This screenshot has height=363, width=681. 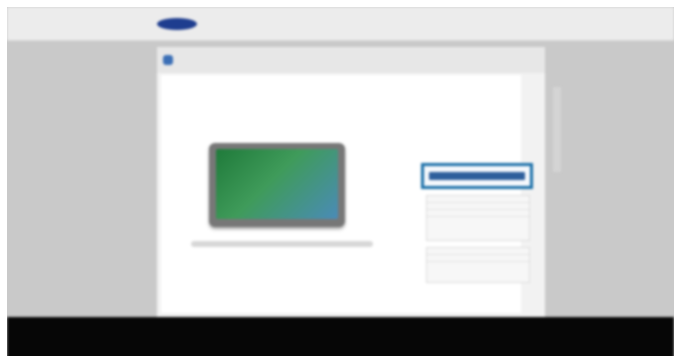 What do you see at coordinates (340, 336) in the screenshot?
I see `footer` at bounding box center [340, 336].